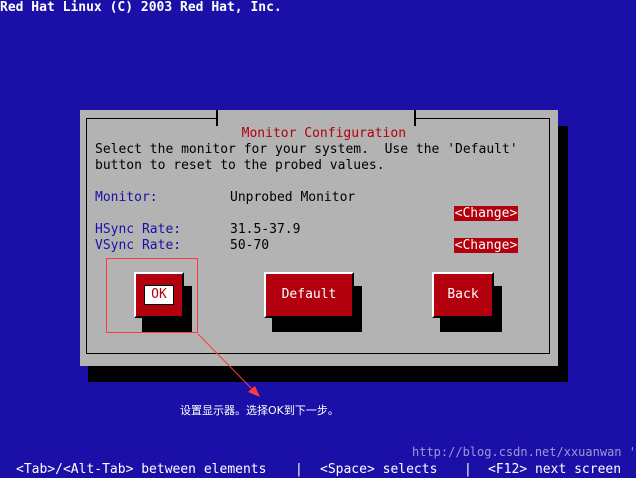  Describe the element at coordinates (524, 452) in the screenshot. I see `watermark: http://blog.csdn.net/xxuanwan 'a` at that location.